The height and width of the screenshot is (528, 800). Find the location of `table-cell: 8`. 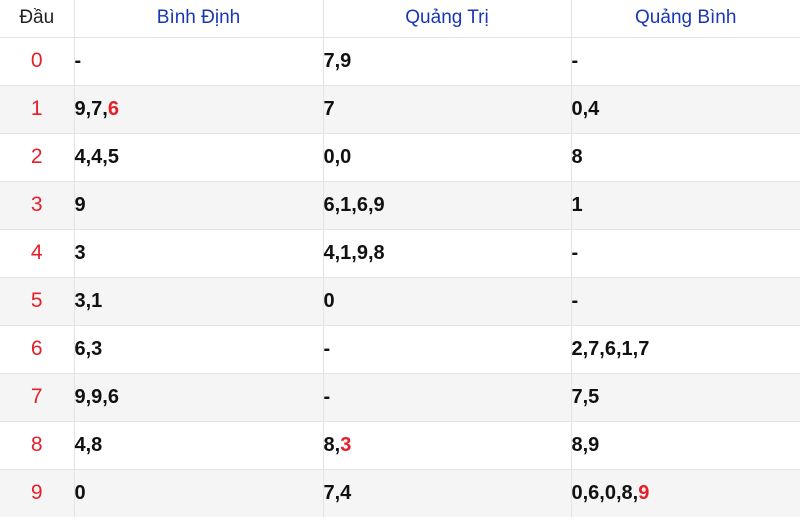

table-cell: 8 is located at coordinates (685, 157).